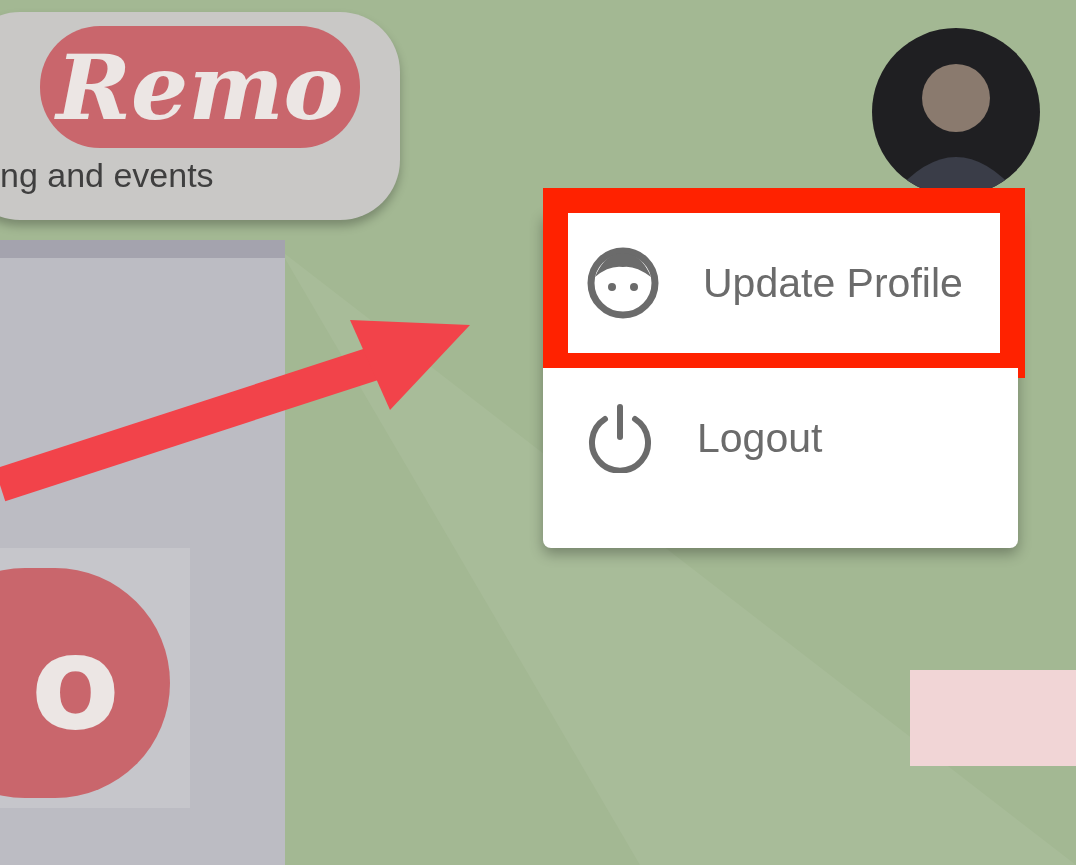 This screenshot has height=865, width=1076. Describe the element at coordinates (780, 438) in the screenshot. I see `menu-item: Logout` at that location.